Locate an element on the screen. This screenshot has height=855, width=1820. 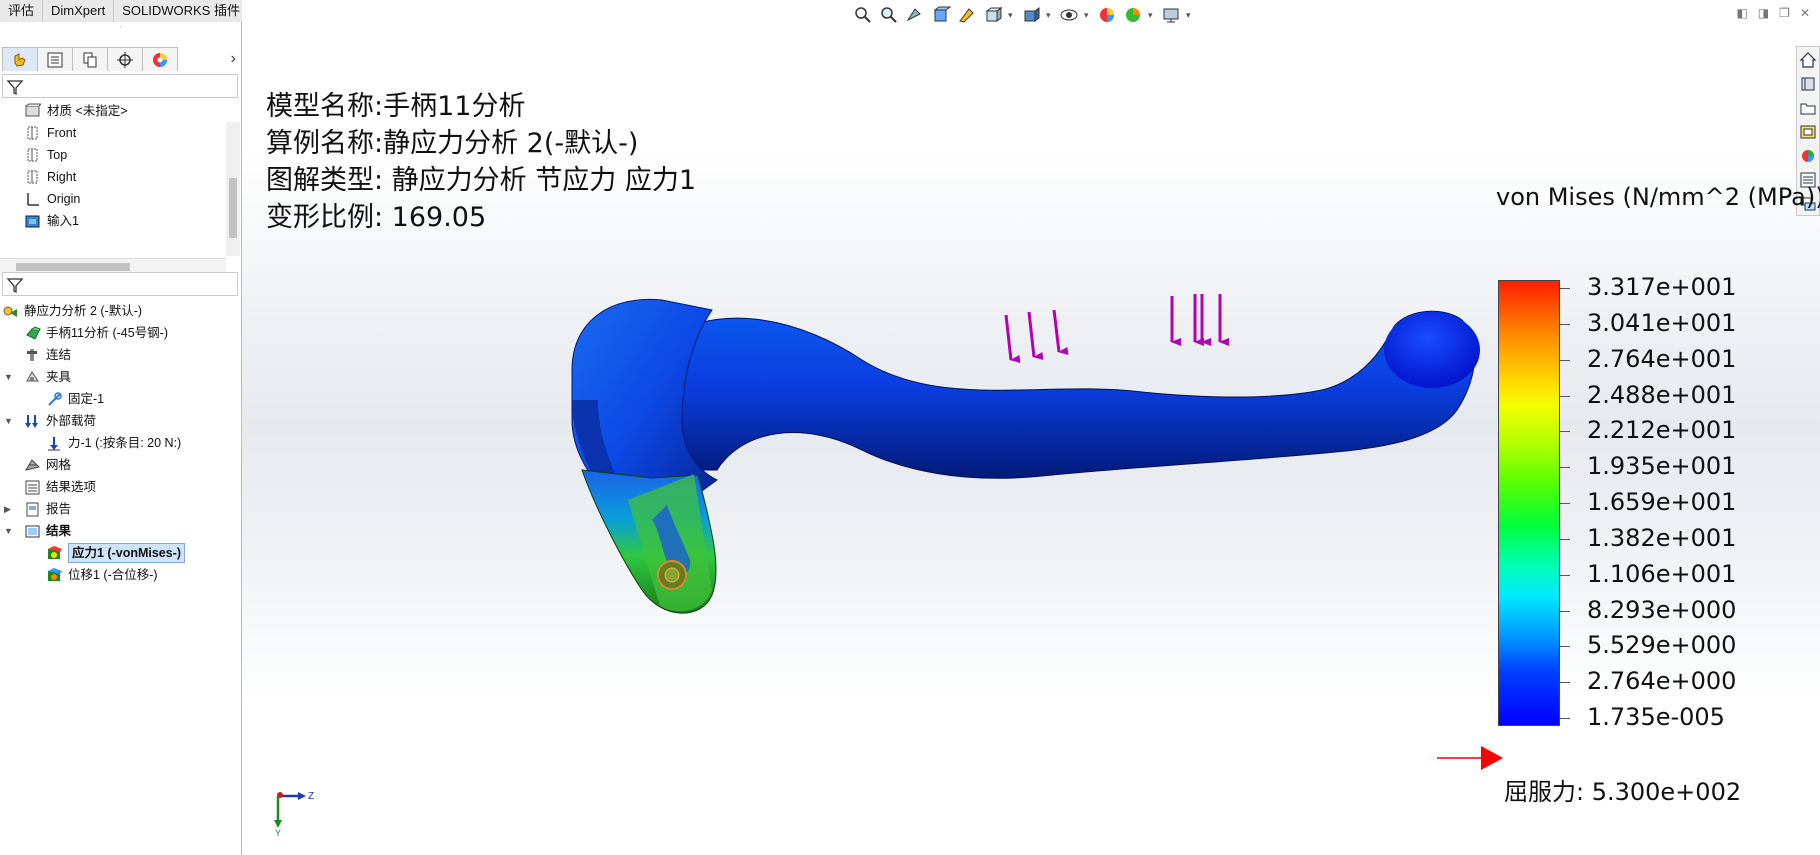
tab-1: DimXpert is located at coordinates (79, 11).